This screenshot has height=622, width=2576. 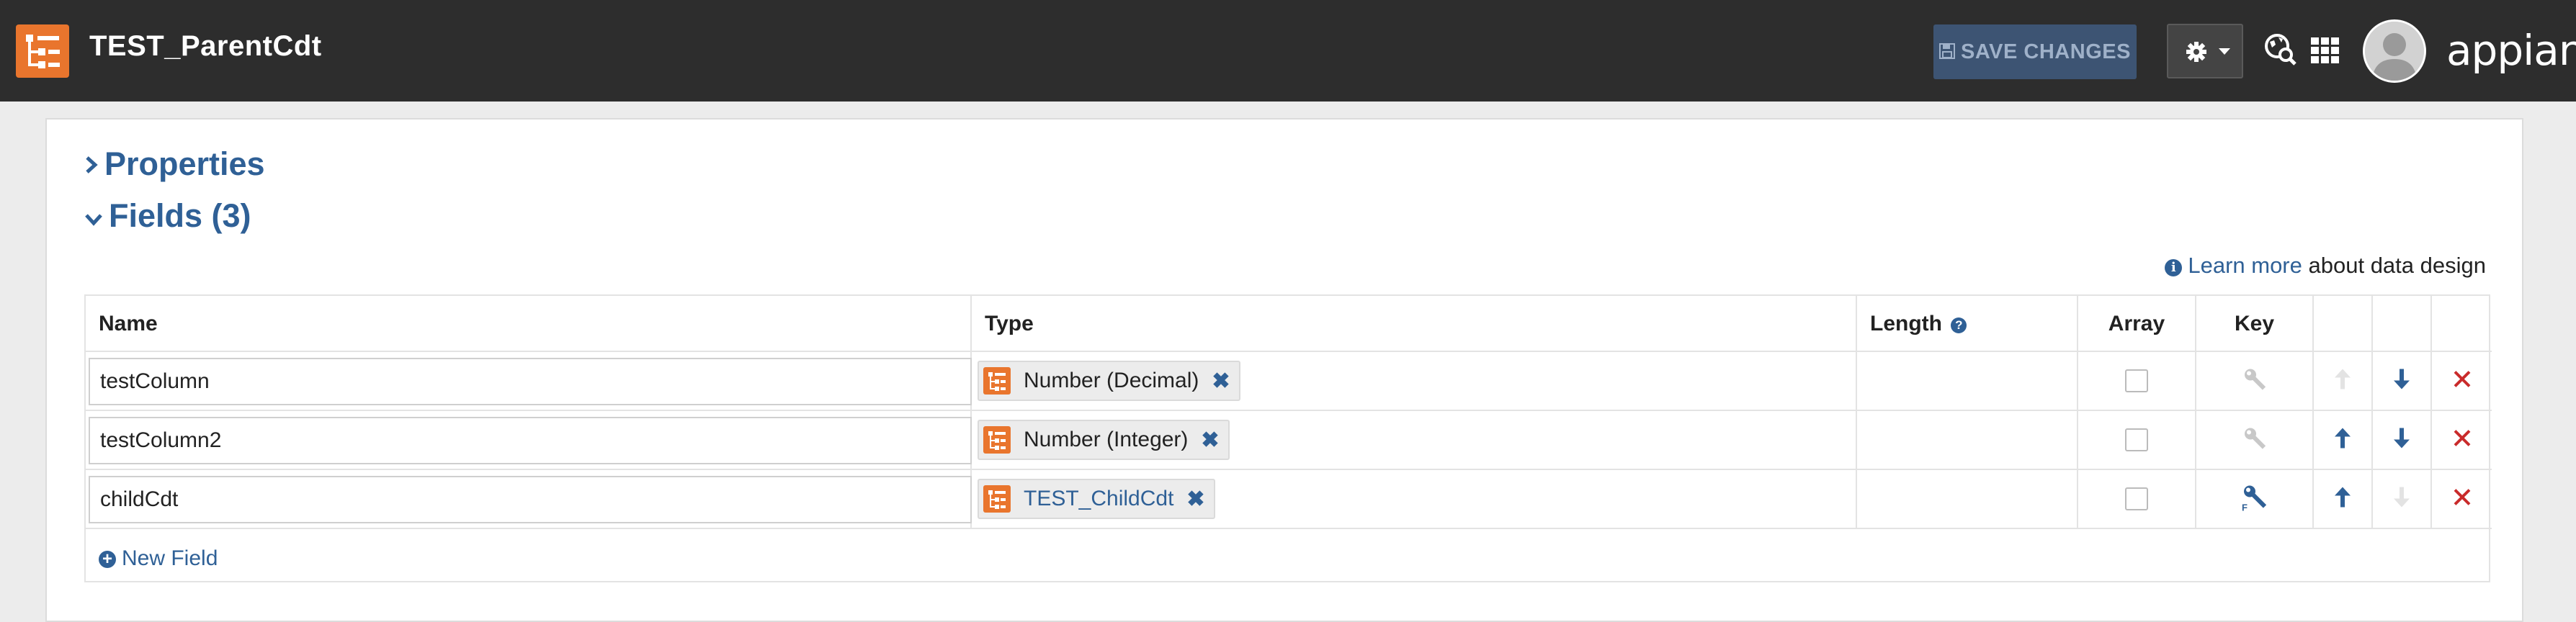 I want to click on page-title: TEST_ParentCdt, so click(x=205, y=46).